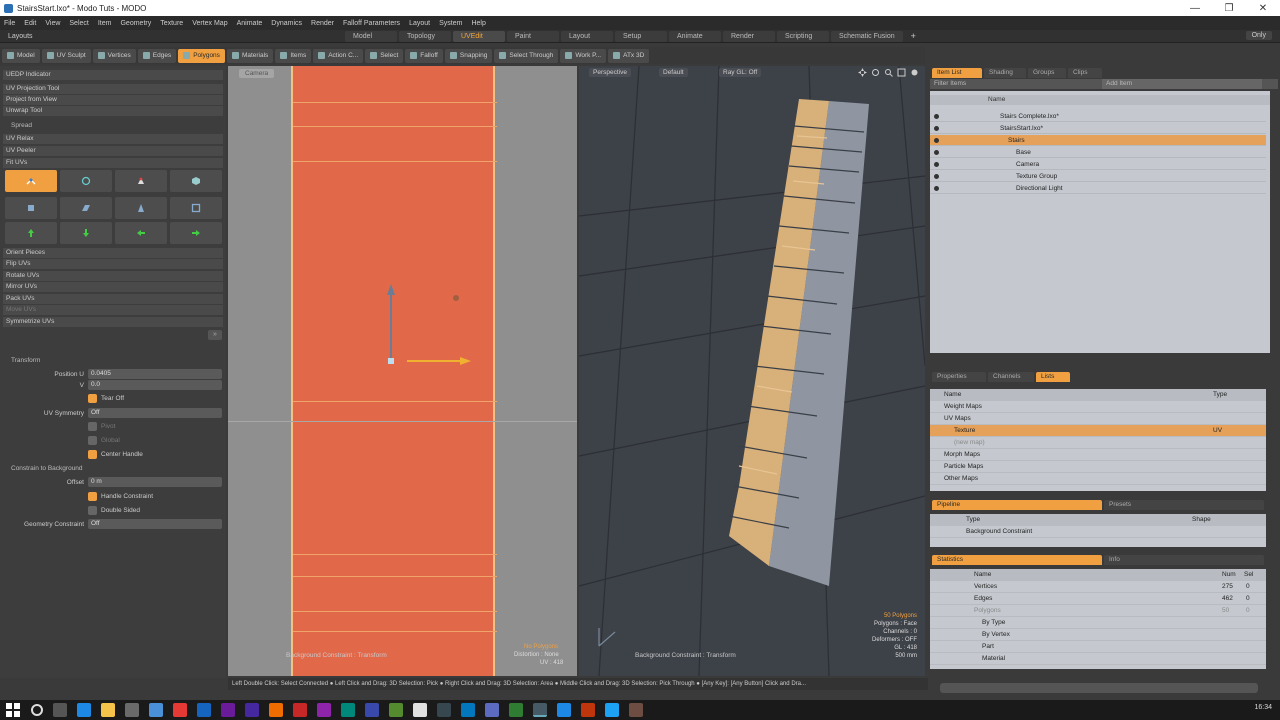 This screenshot has width=1280, height=720. I want to click on geometry-constraint-dropdown: Off, so click(155, 524).